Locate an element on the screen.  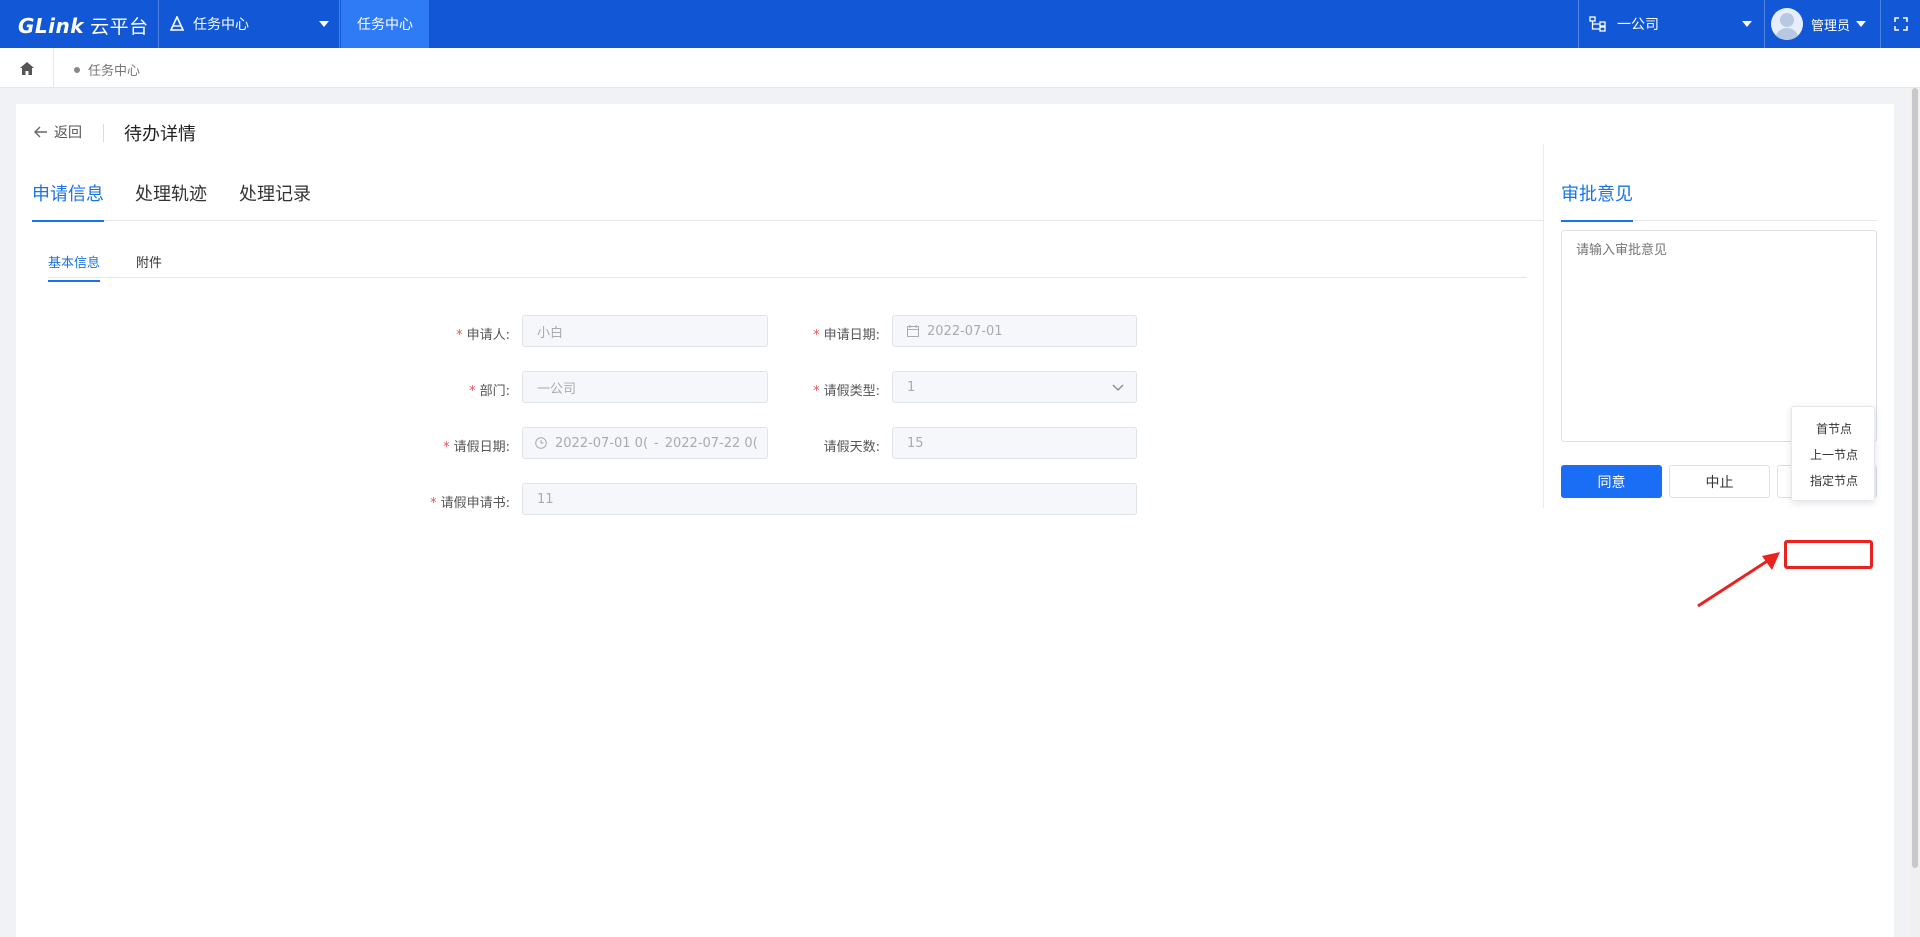
annotation-highlight-box is located at coordinates (1828, 554).